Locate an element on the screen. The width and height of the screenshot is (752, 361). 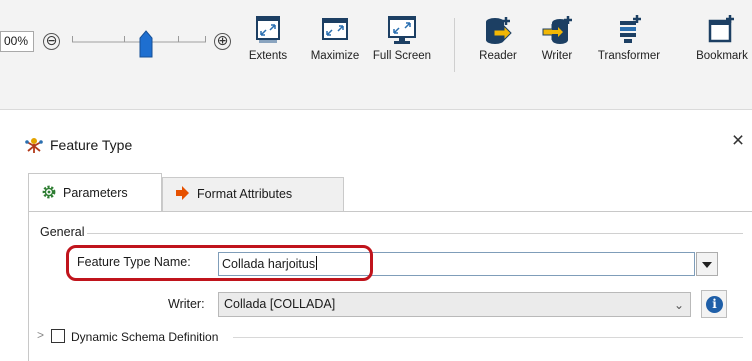
tab-format-attributes: Format Attributes is located at coordinates (253, 194).